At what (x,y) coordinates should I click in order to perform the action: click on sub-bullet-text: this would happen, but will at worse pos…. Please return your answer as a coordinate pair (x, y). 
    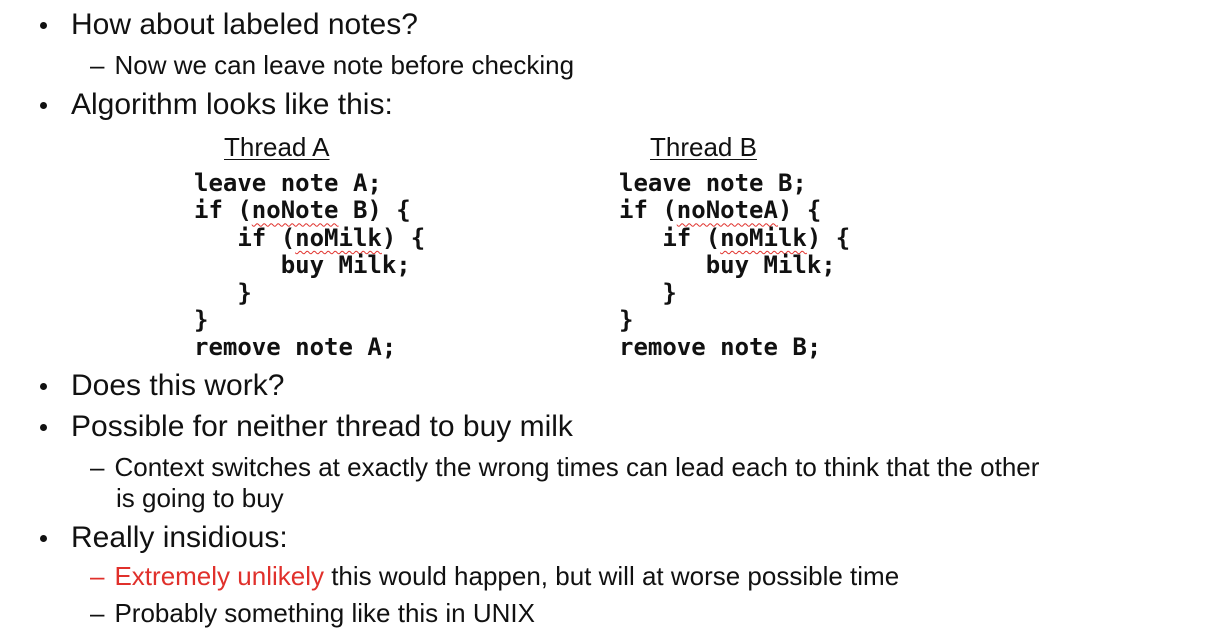
    Looking at the image, I should click on (611, 576).